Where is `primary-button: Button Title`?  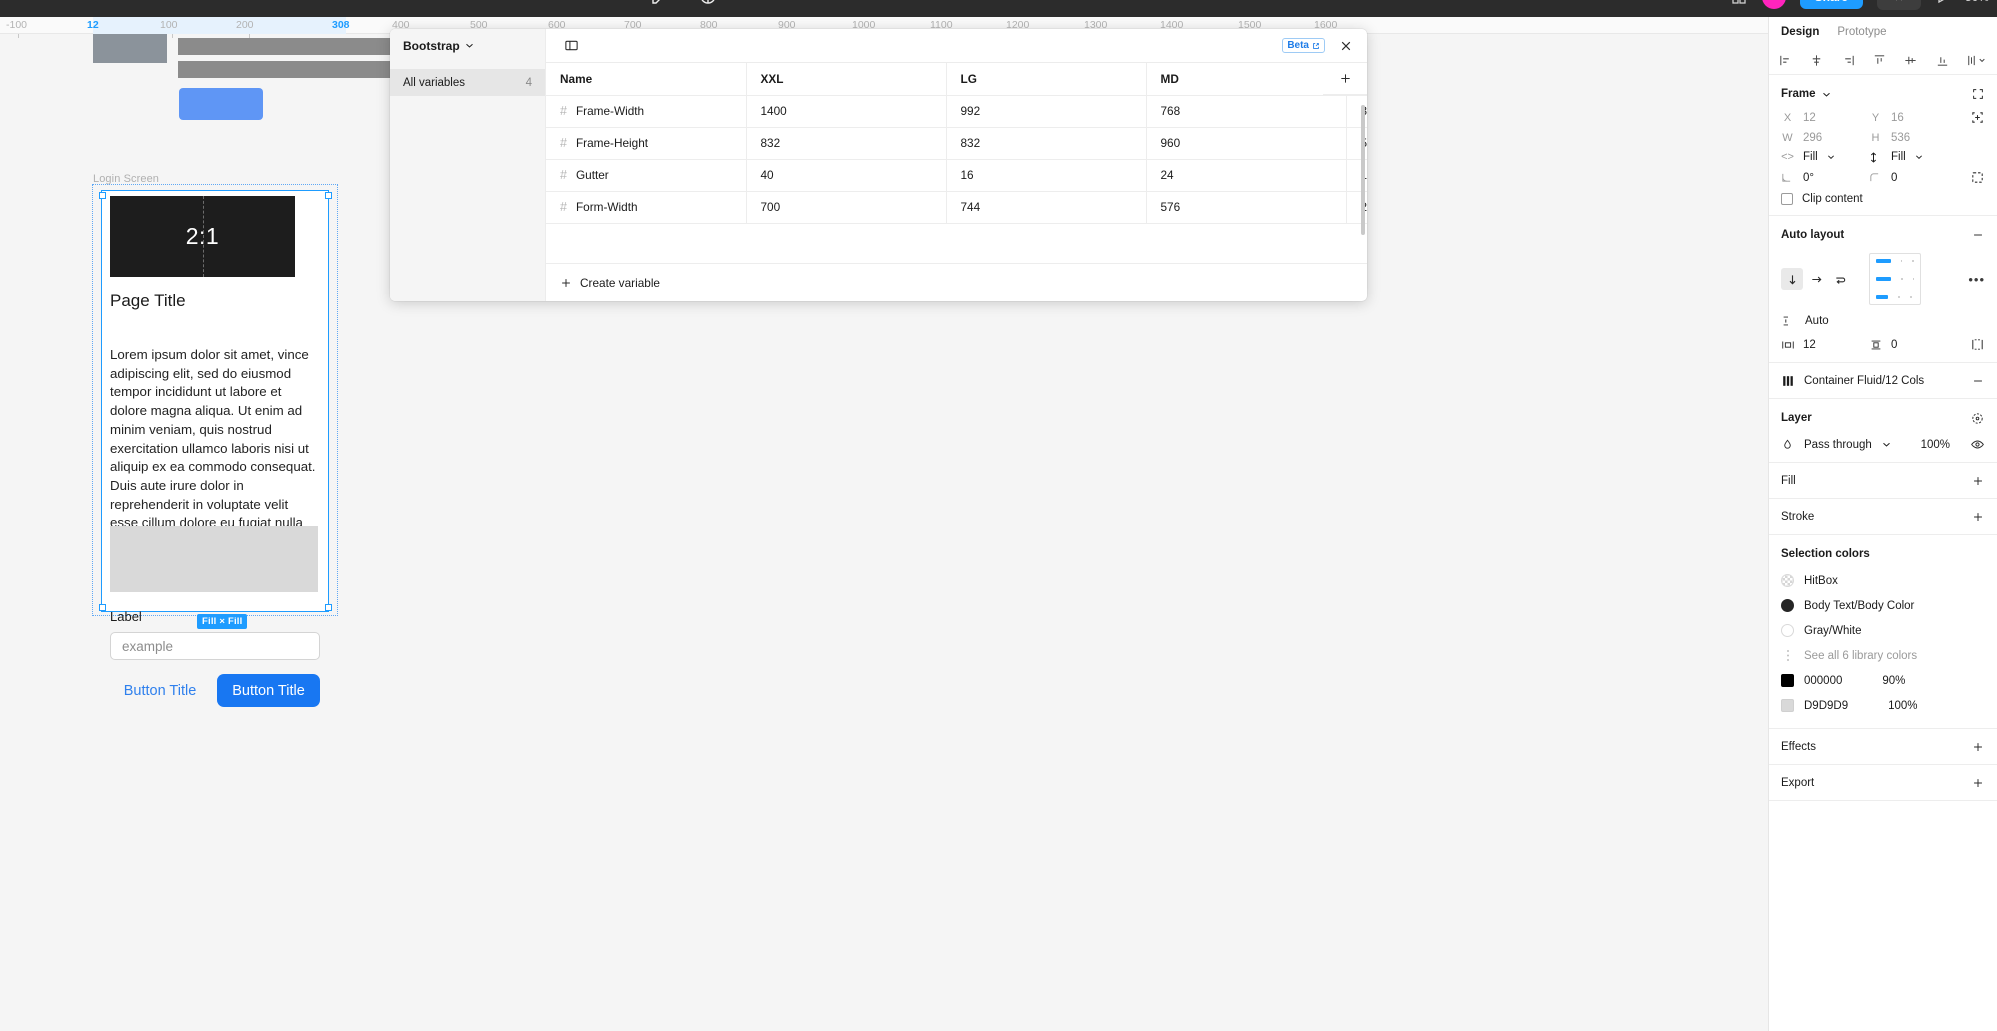
primary-button: Button Title is located at coordinates (268, 690).